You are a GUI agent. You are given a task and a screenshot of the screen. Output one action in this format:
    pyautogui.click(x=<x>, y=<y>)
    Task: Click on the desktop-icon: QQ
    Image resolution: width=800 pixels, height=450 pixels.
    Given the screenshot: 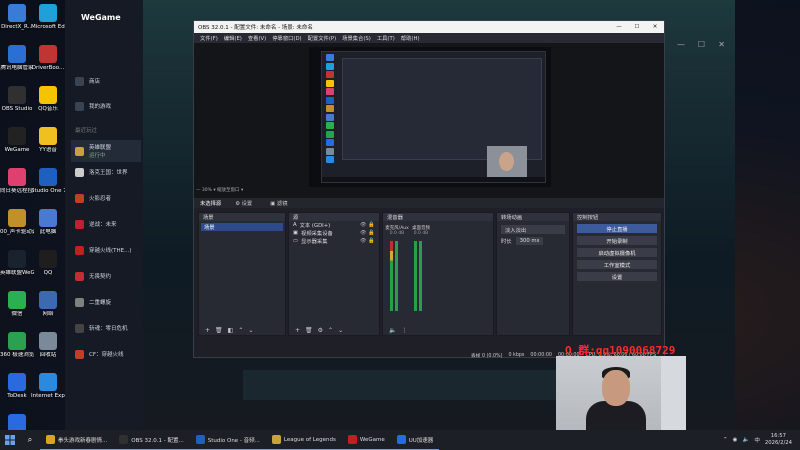 What is the action you would take?
    pyautogui.click(x=48, y=263)
    